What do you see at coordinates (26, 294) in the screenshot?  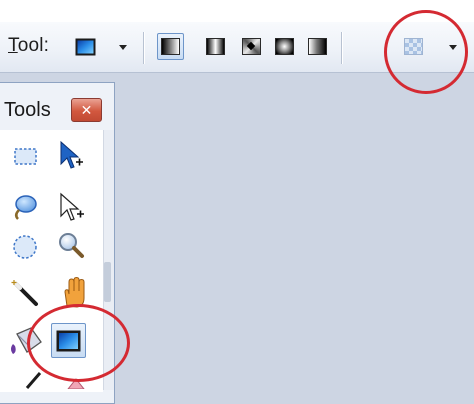 I see `magic-wand-icon` at bounding box center [26, 294].